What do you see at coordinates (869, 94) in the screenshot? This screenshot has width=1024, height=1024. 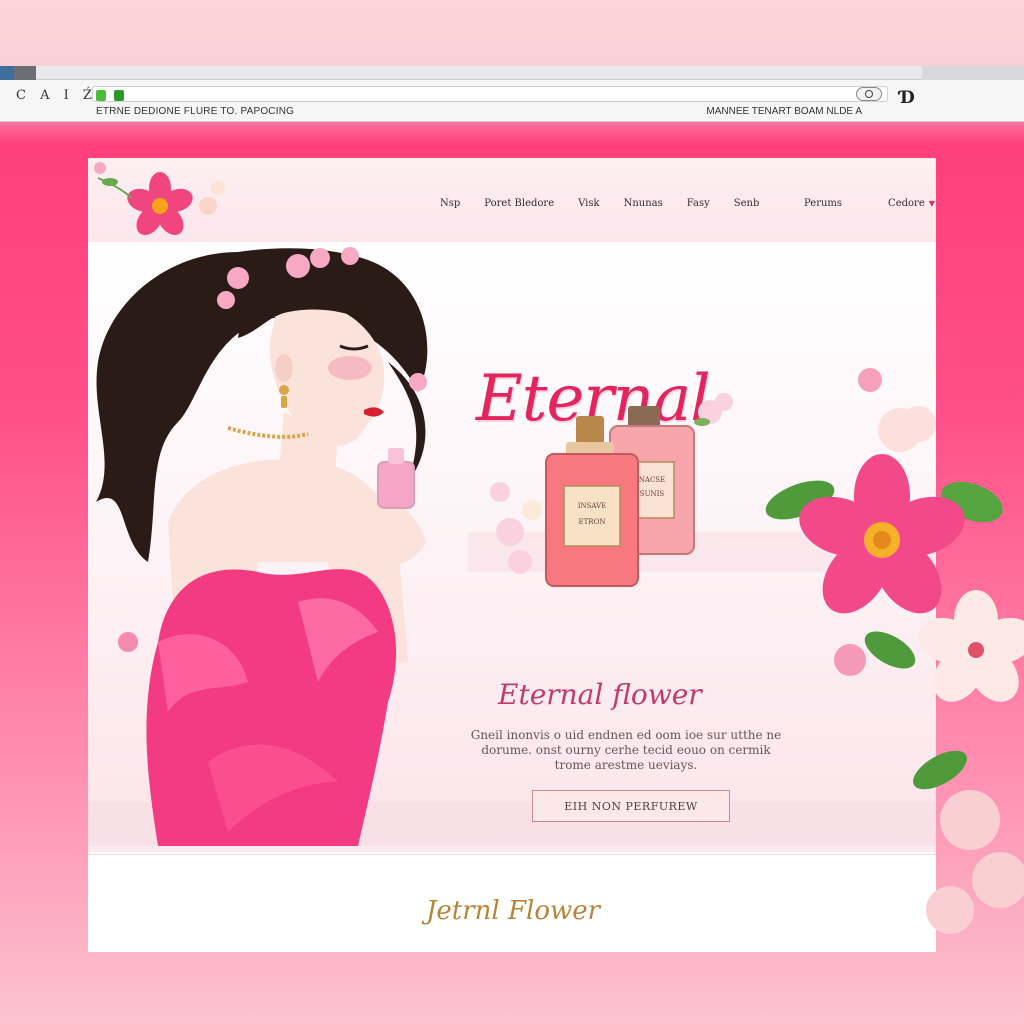 I see `search-icon` at bounding box center [869, 94].